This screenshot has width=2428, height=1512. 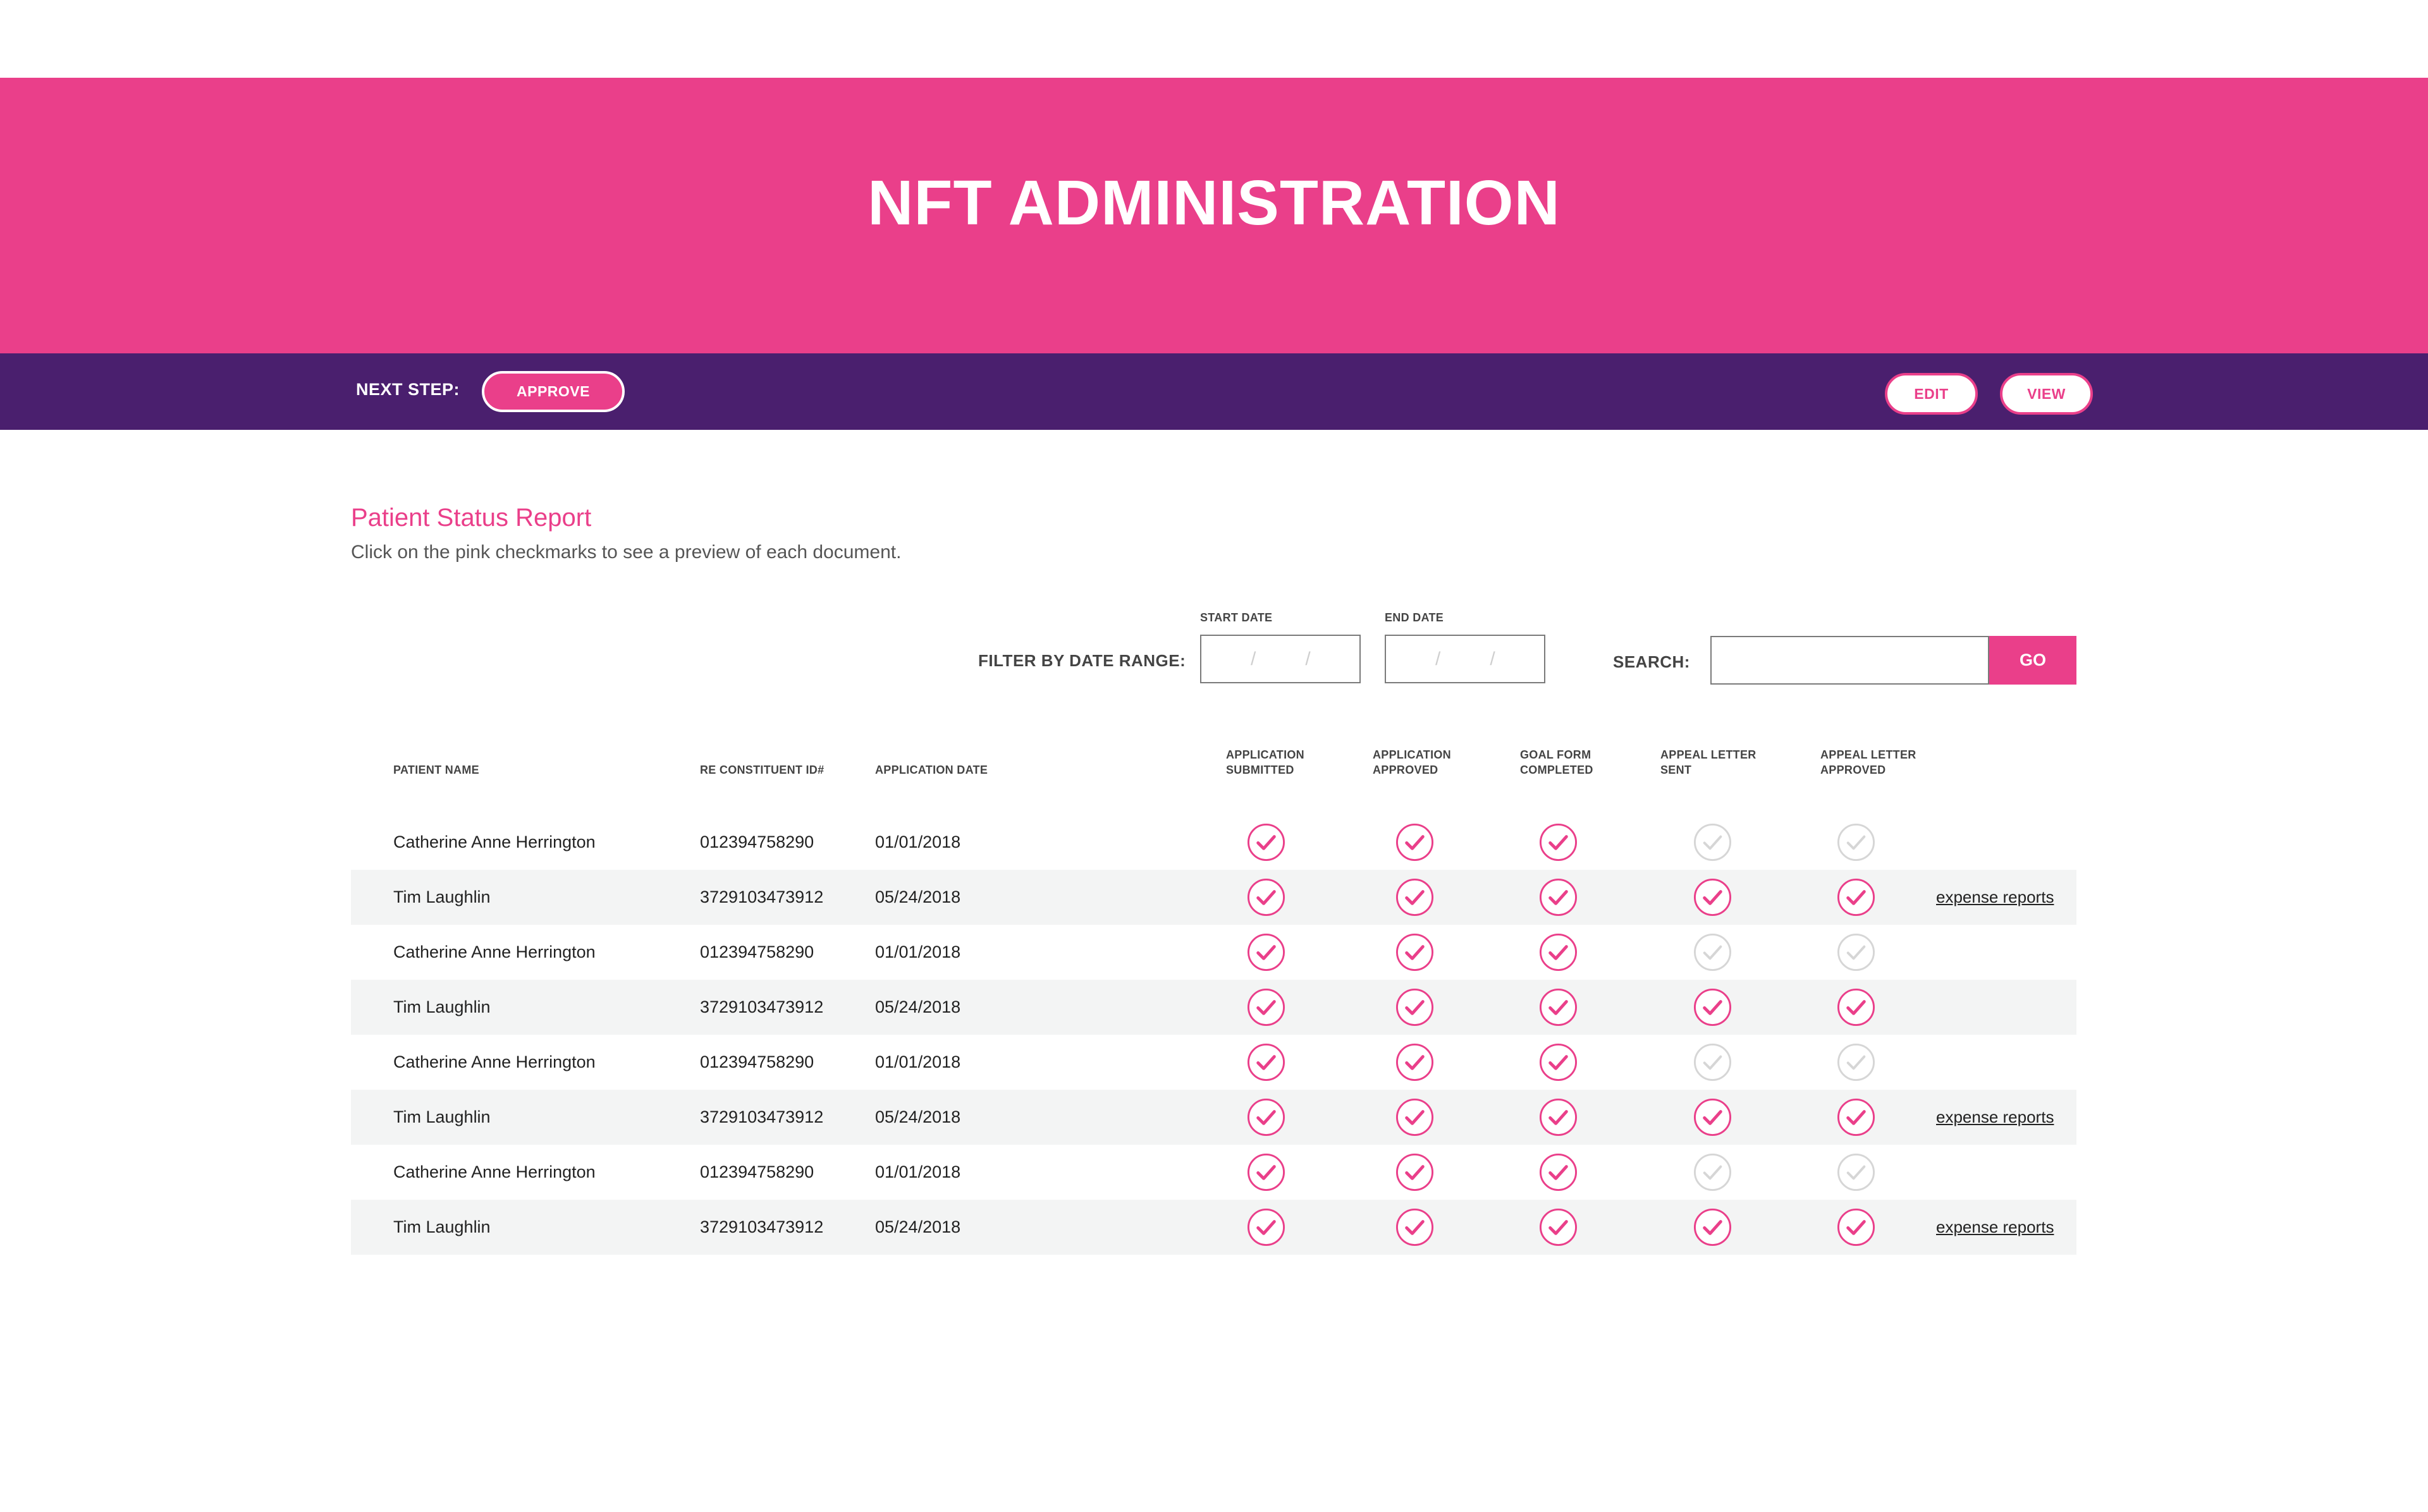 What do you see at coordinates (932, 770) in the screenshot?
I see `column-header-application-date: APPLICATION DATE` at bounding box center [932, 770].